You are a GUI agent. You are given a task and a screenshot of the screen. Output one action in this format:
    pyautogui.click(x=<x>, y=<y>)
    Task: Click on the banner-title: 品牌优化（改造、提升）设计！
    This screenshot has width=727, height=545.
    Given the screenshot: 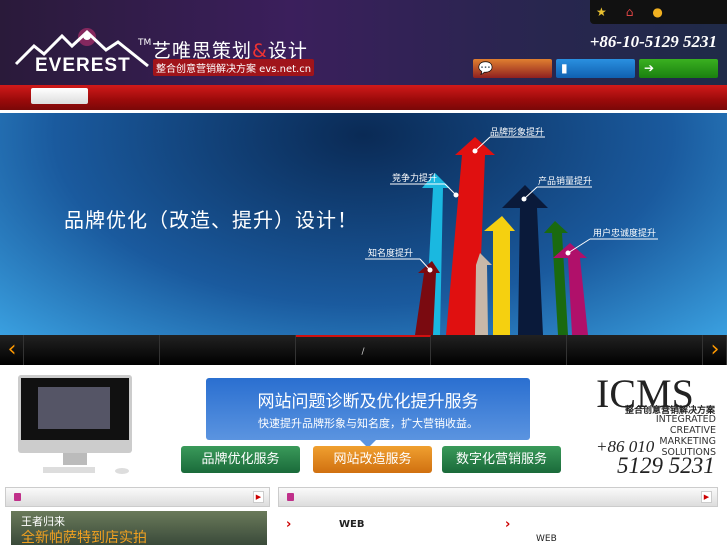 What is the action you would take?
    pyautogui.click(x=211, y=220)
    